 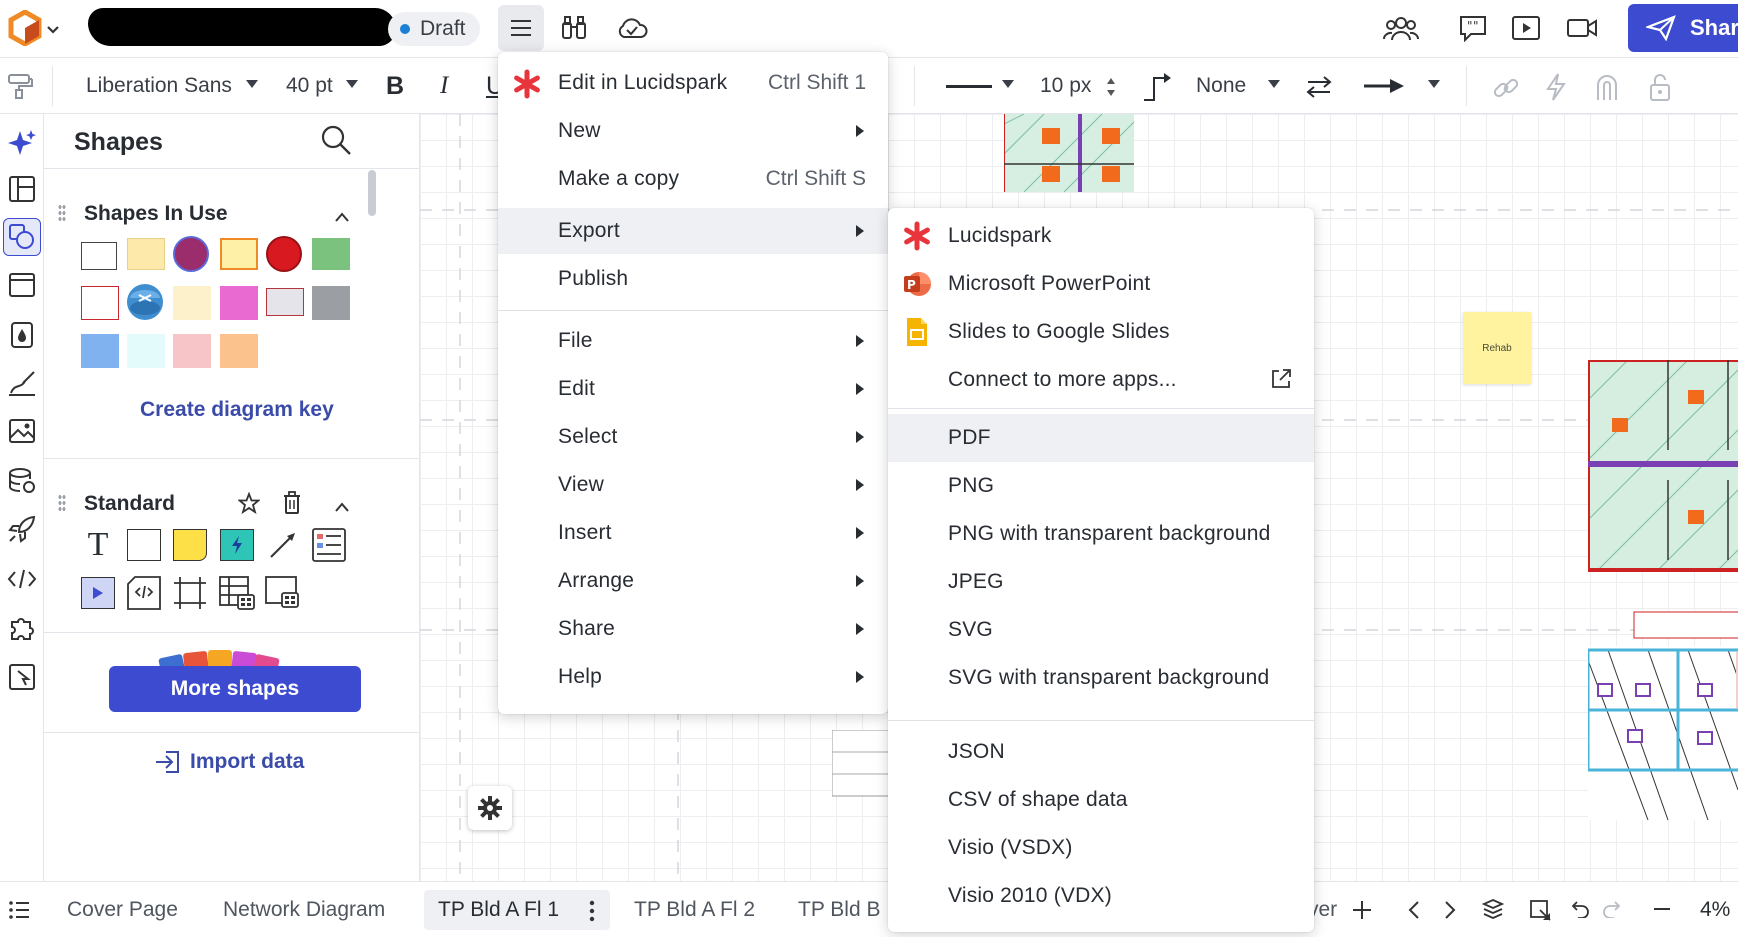 I want to click on menu-item-select: Select, so click(x=693, y=437).